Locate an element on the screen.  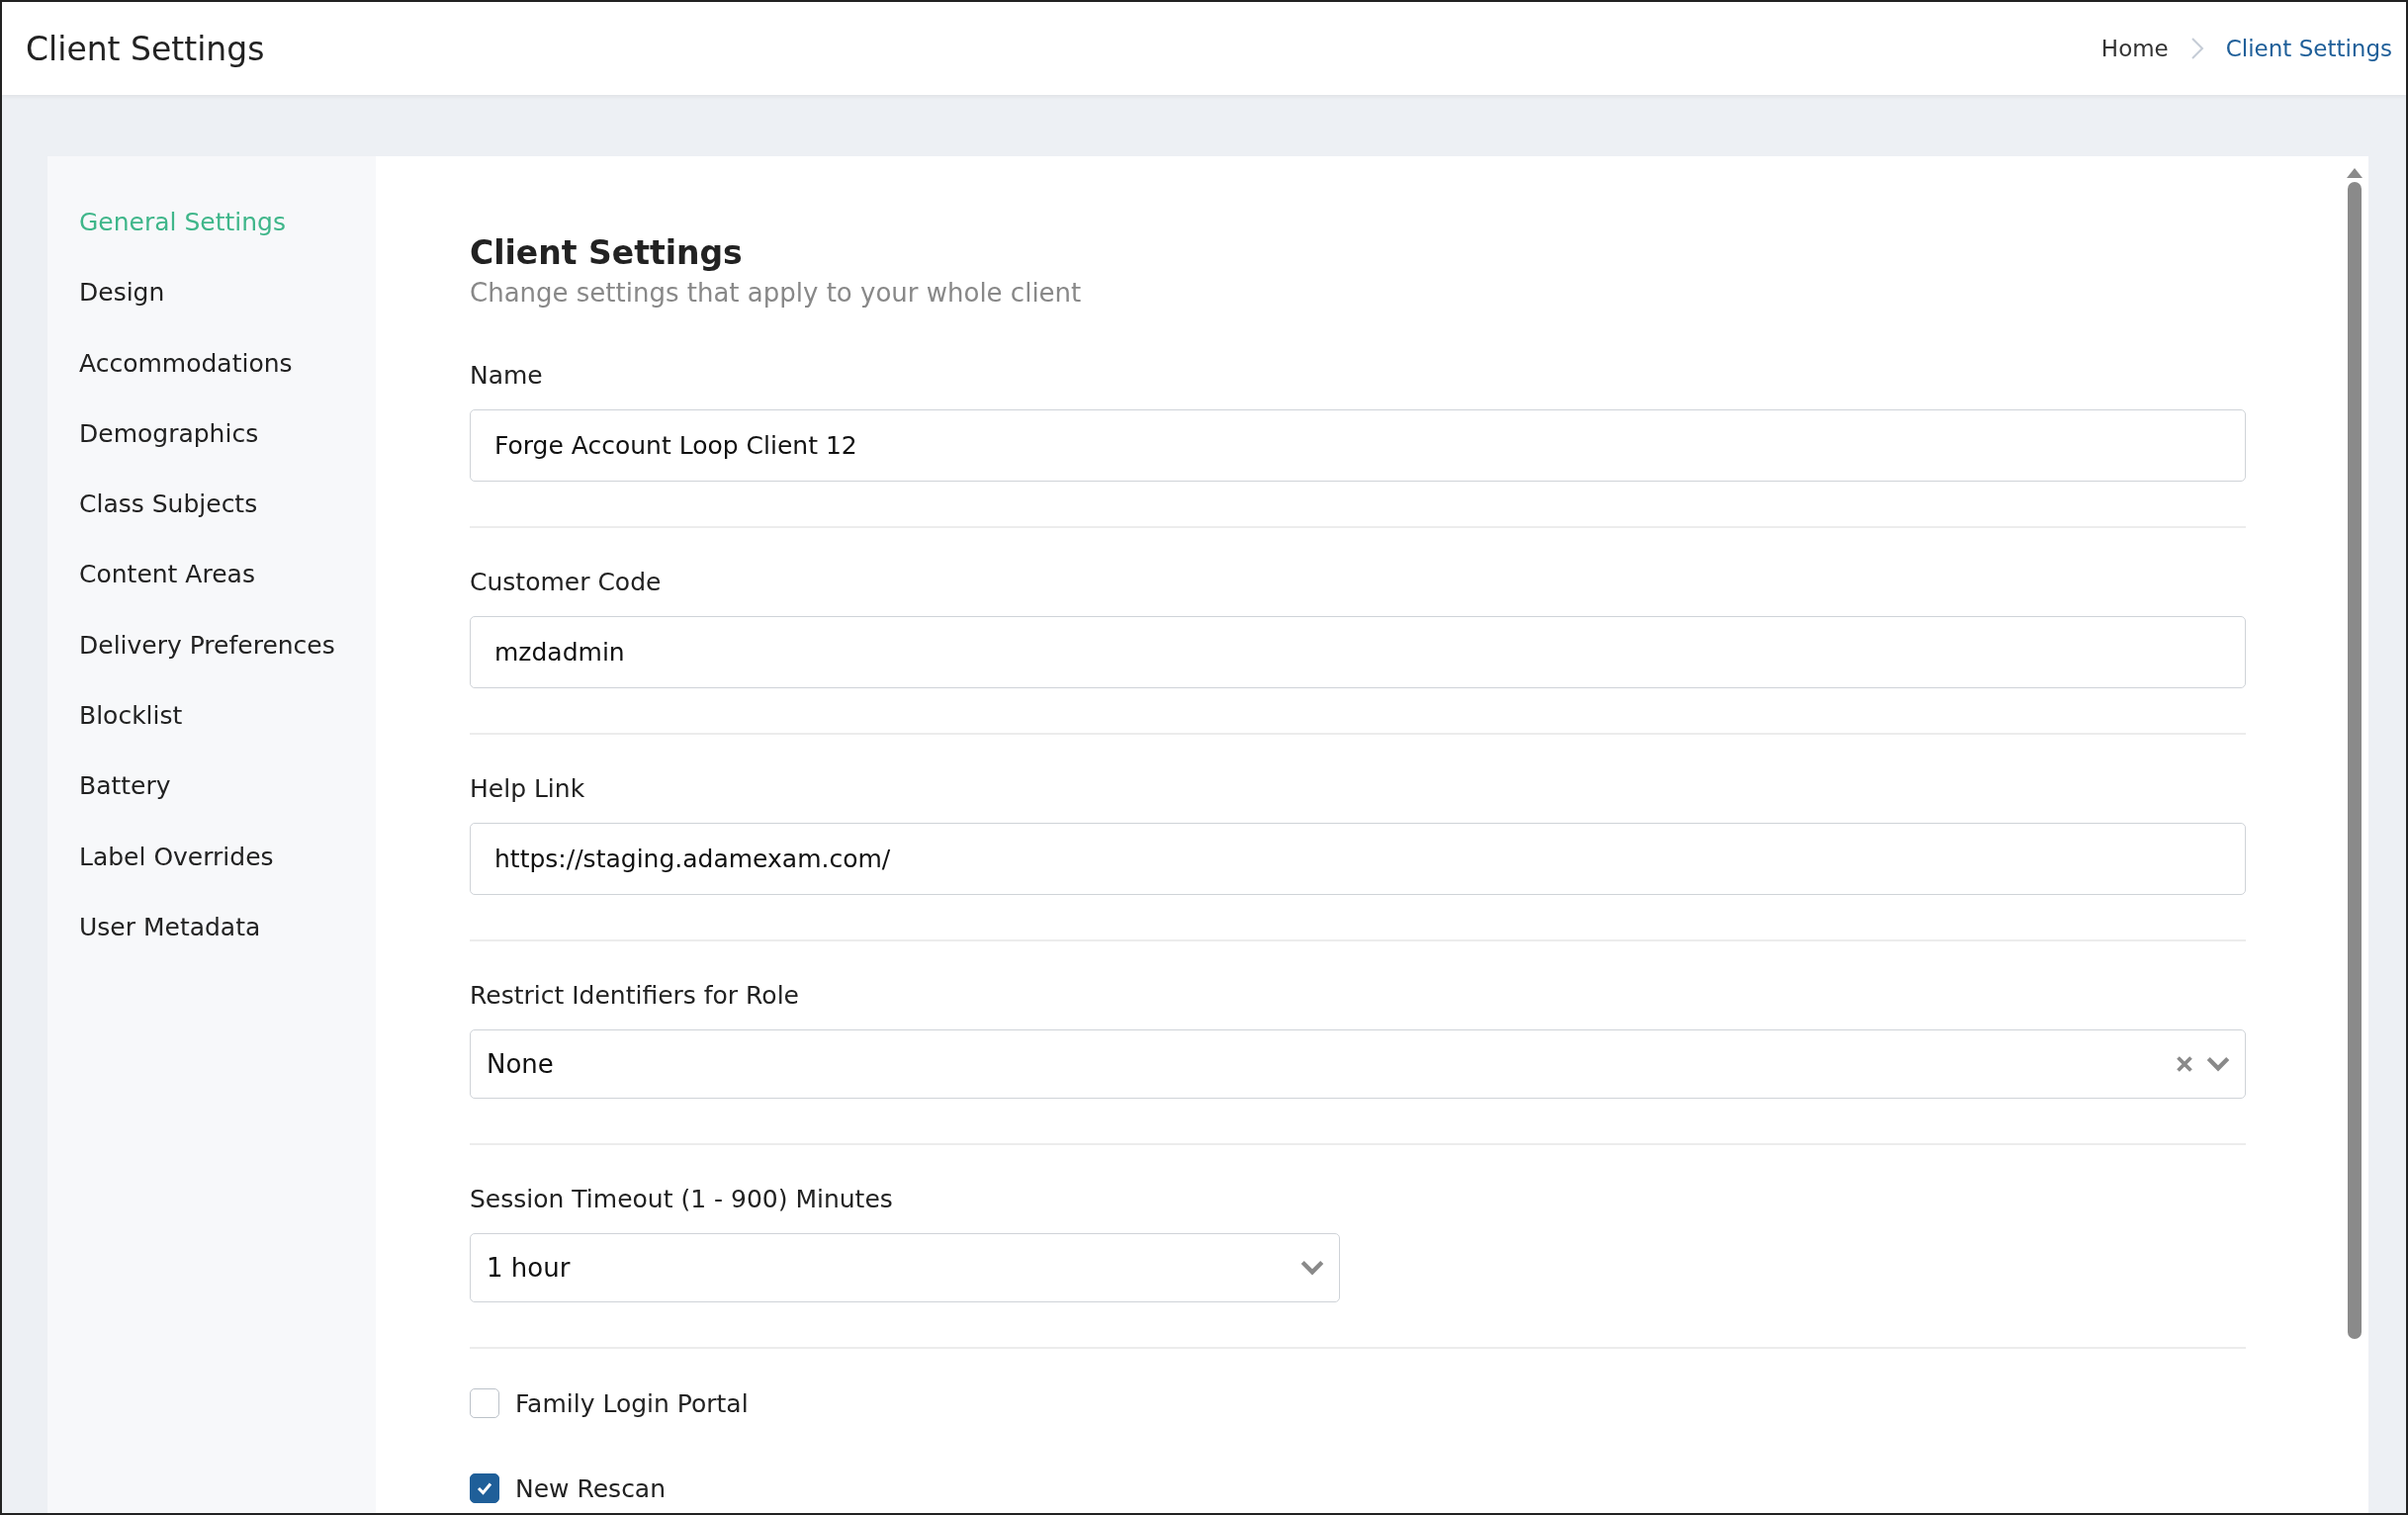
select-field: None is located at coordinates (1358, 1064).